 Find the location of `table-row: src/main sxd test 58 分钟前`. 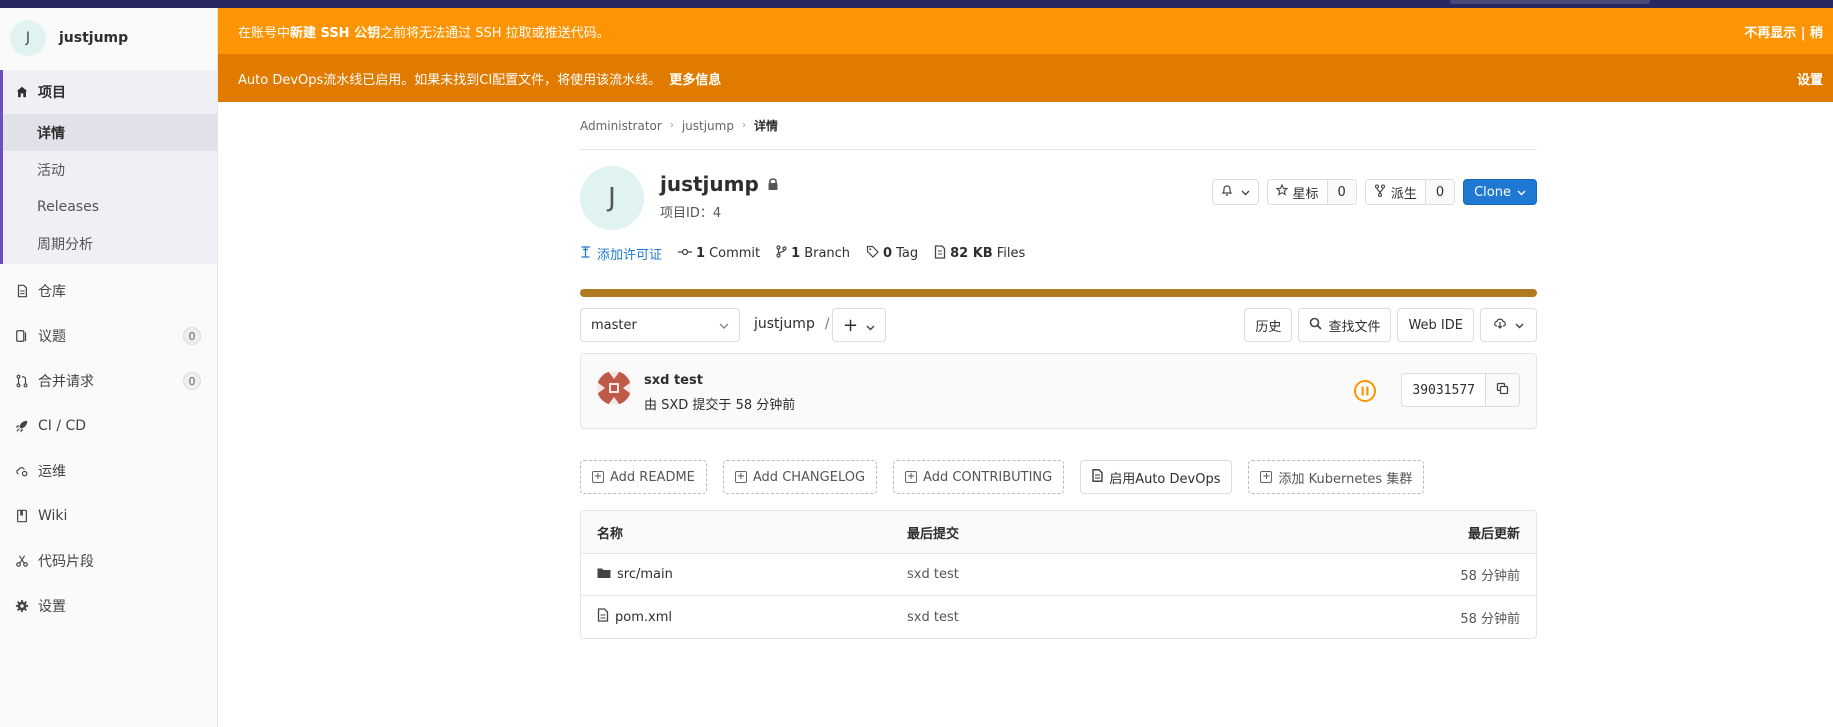

table-row: src/main sxd test 58 分钟前 is located at coordinates (1058, 575).